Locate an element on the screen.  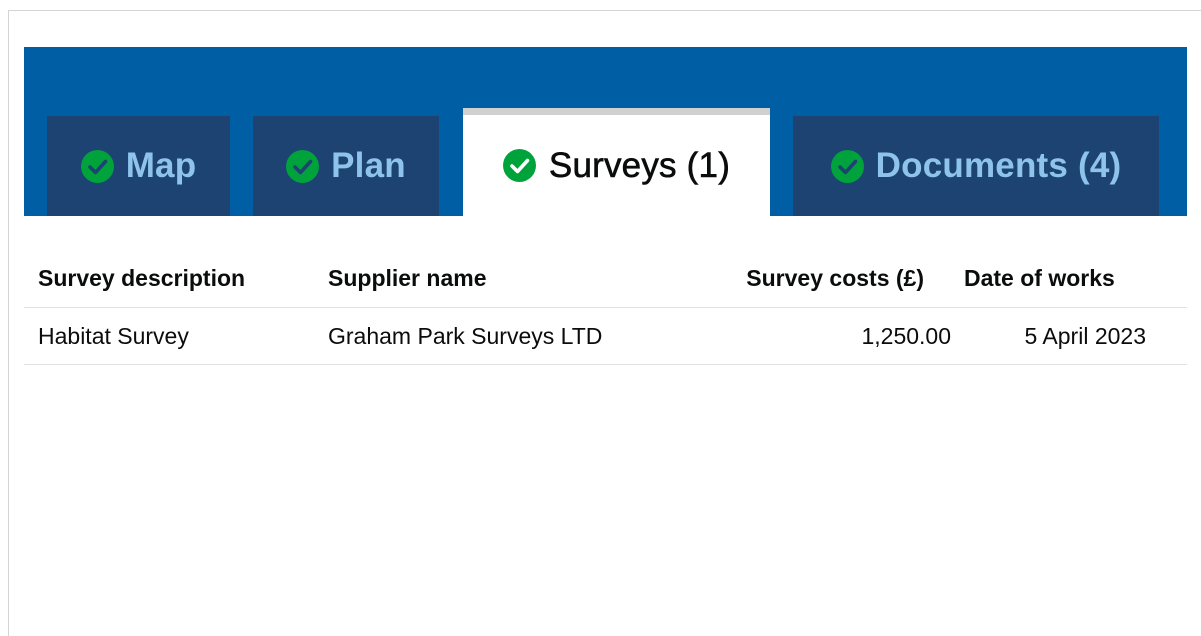
supplier-name-cell: Graham Park Surveys LTD is located at coordinates (503, 336).